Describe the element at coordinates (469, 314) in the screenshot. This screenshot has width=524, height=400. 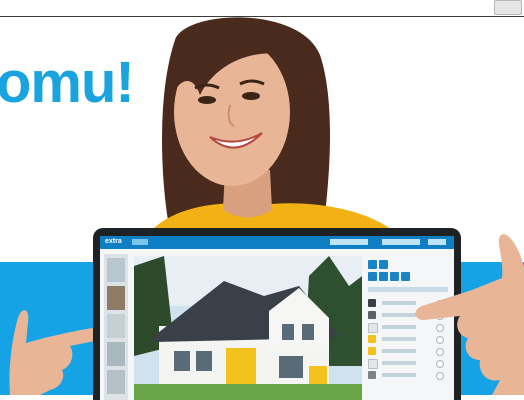
I see `right-hand` at that location.